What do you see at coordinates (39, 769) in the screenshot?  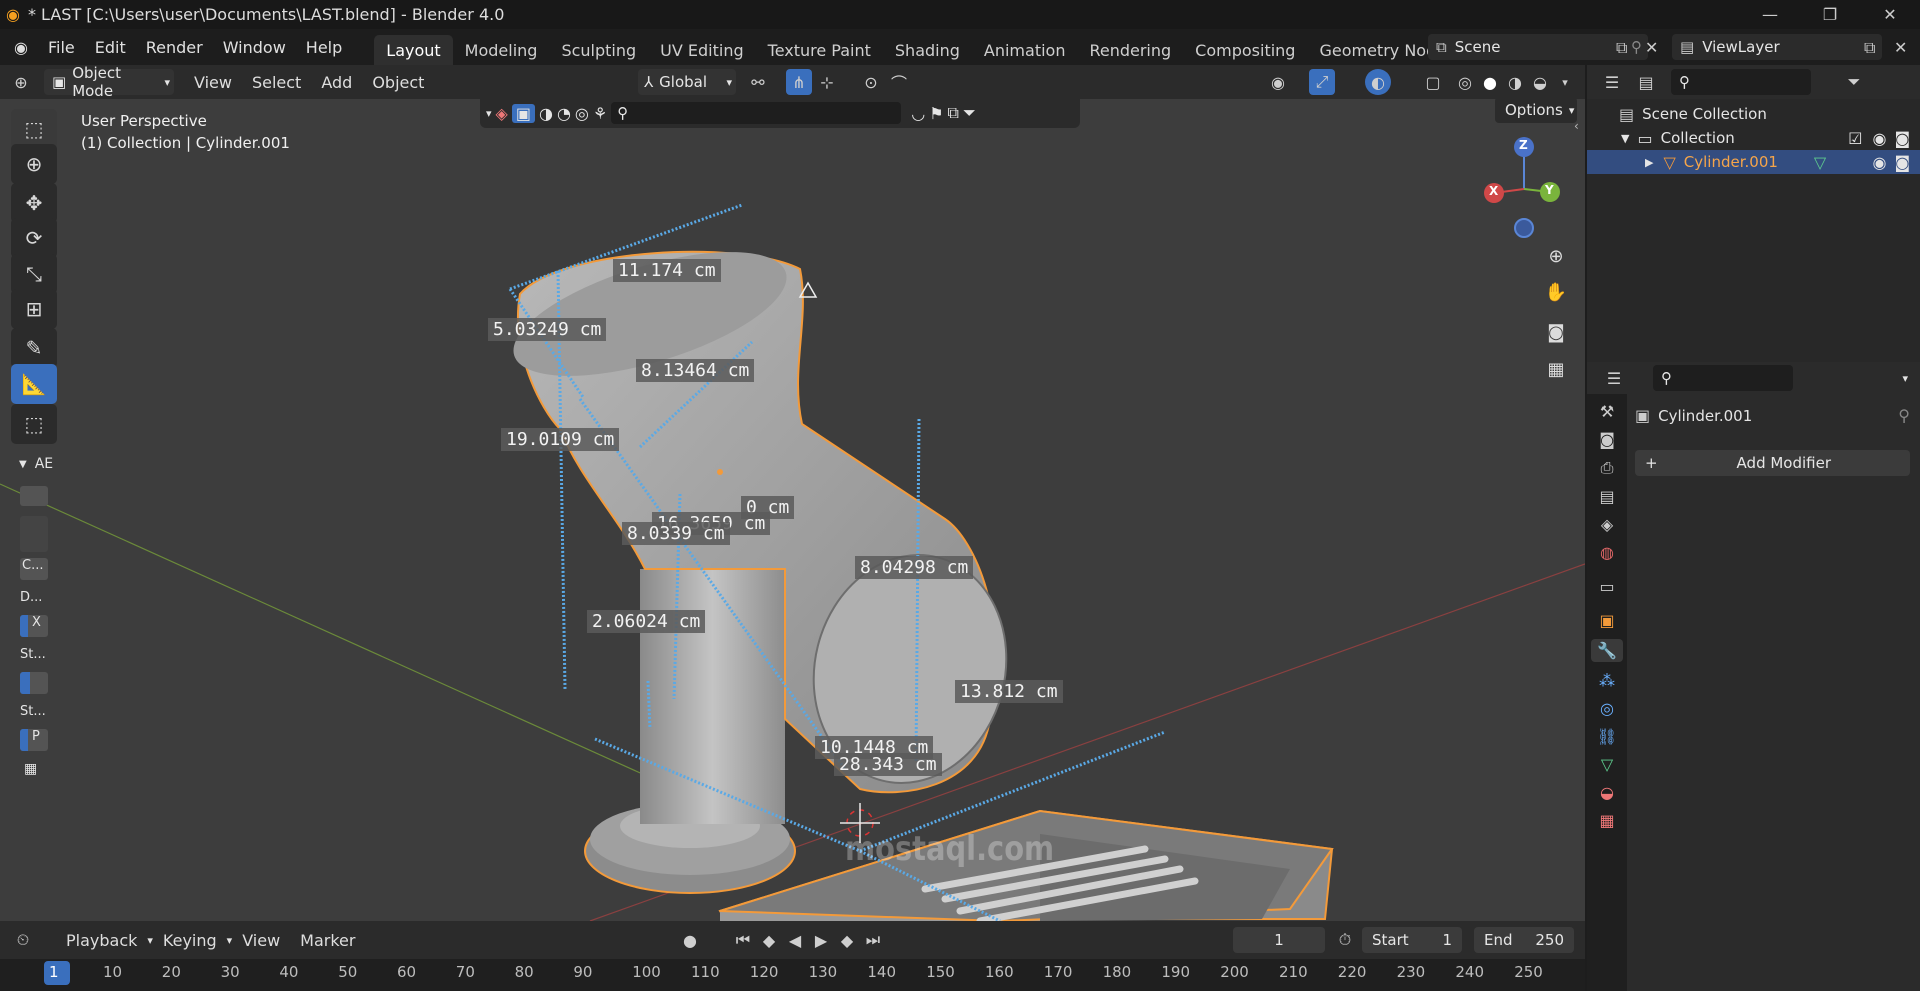 I see `grid-icon: ▦` at bounding box center [39, 769].